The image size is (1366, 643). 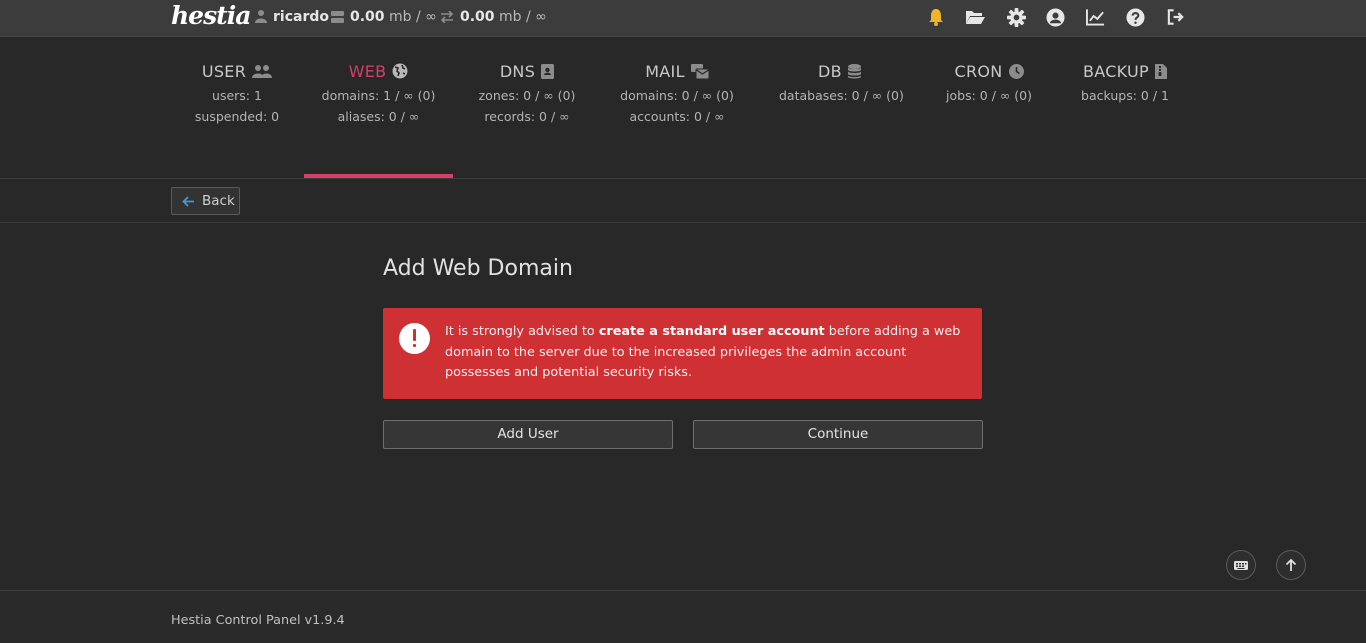 I want to click on database-icon, so click(x=854, y=71).